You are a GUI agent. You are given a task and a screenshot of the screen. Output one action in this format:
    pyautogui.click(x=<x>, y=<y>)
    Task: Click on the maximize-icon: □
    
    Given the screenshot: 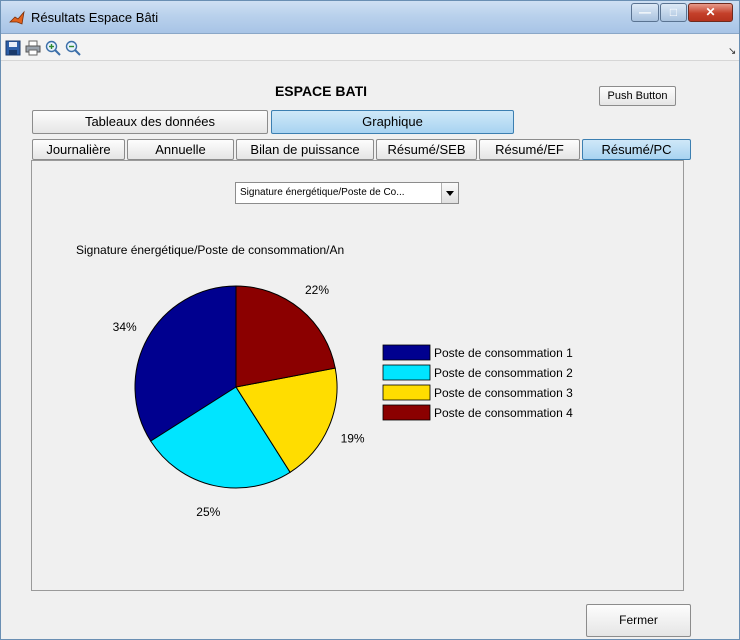 What is the action you would take?
    pyautogui.click(x=673, y=12)
    